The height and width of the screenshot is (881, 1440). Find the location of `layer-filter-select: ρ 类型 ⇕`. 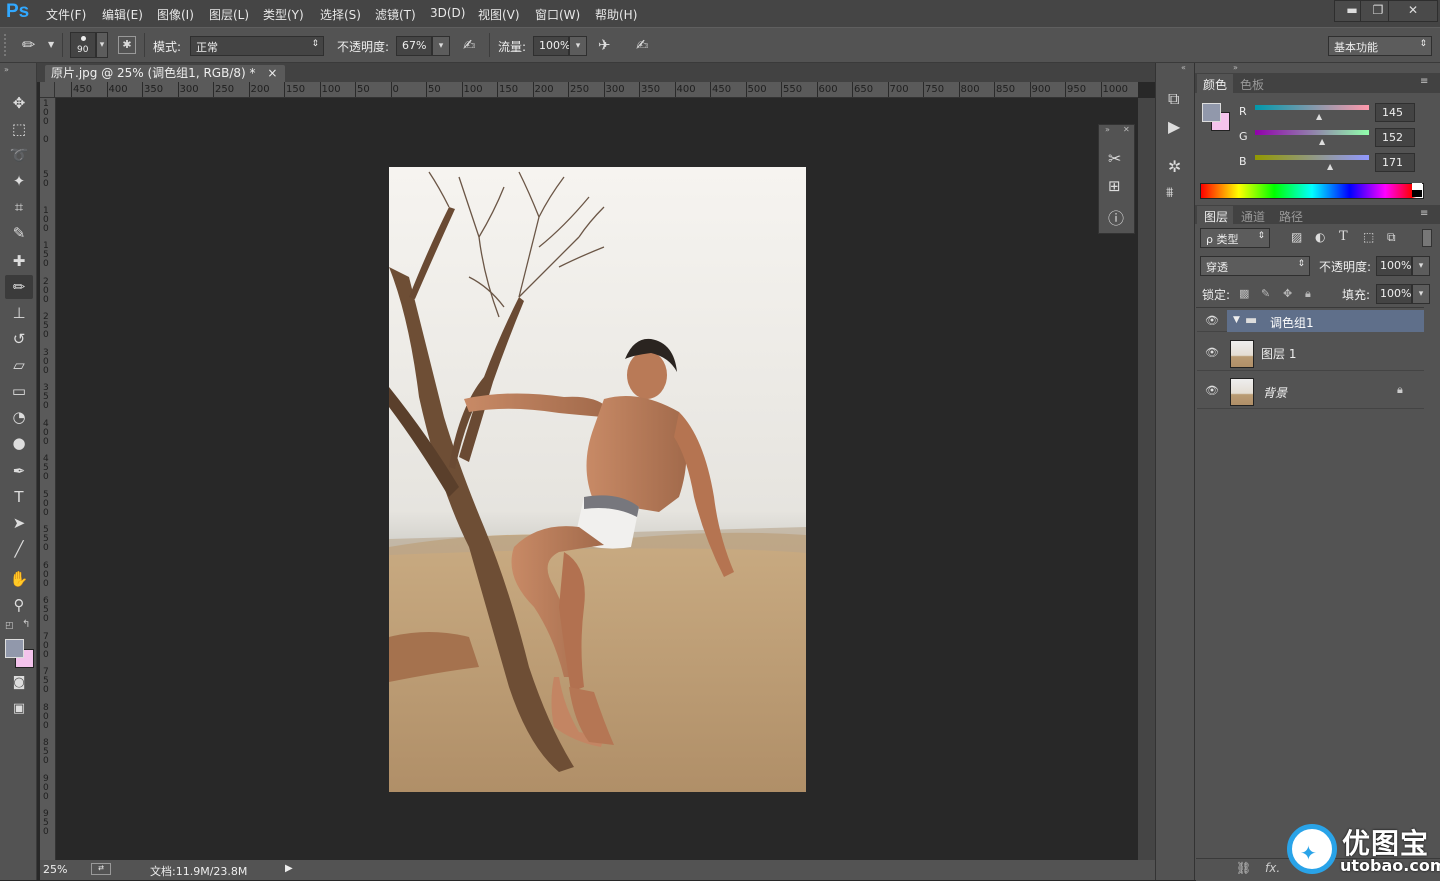

layer-filter-select: ρ 类型 ⇕ is located at coordinates (1235, 238).